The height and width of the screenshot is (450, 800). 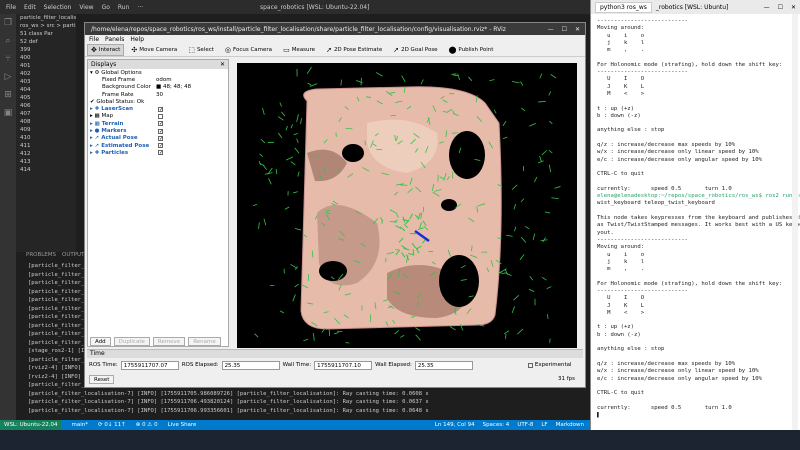 What do you see at coordinates (415, 50) in the screenshot?
I see `tool-2d-goal-pose: ➚ 2D Goal Pose` at bounding box center [415, 50].